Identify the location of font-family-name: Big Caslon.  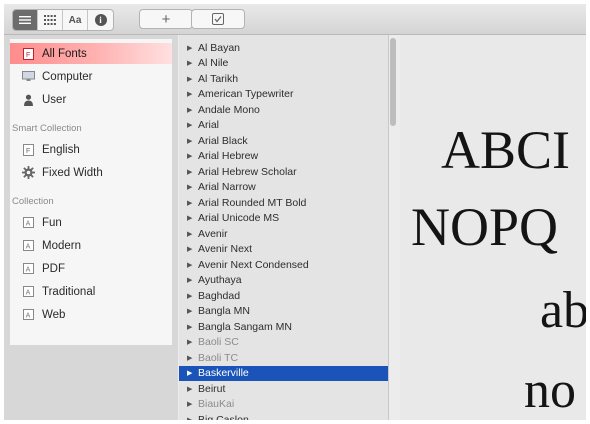
(223, 416).